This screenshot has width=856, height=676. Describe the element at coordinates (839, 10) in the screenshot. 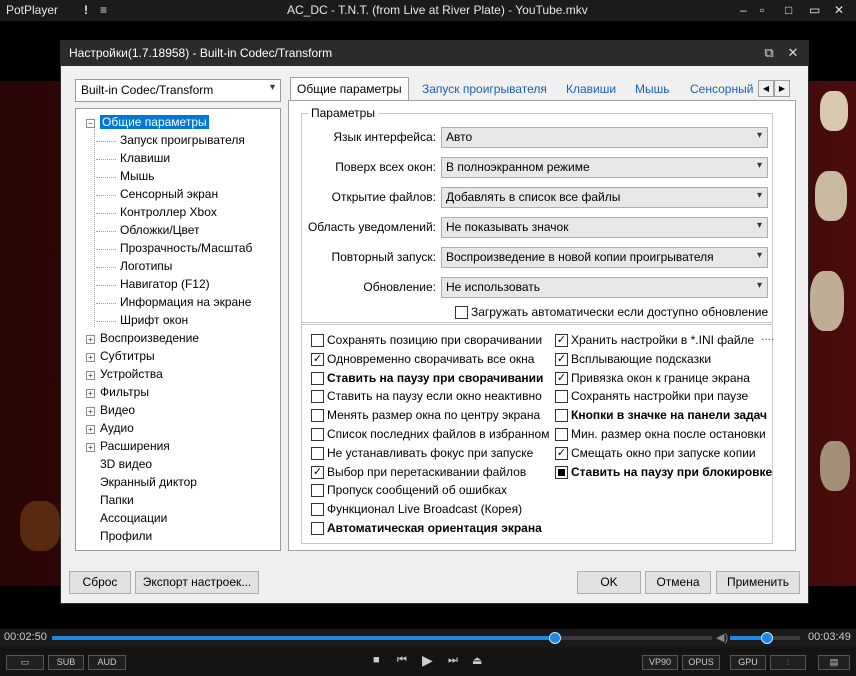

I see `close-icon: ✕` at that location.